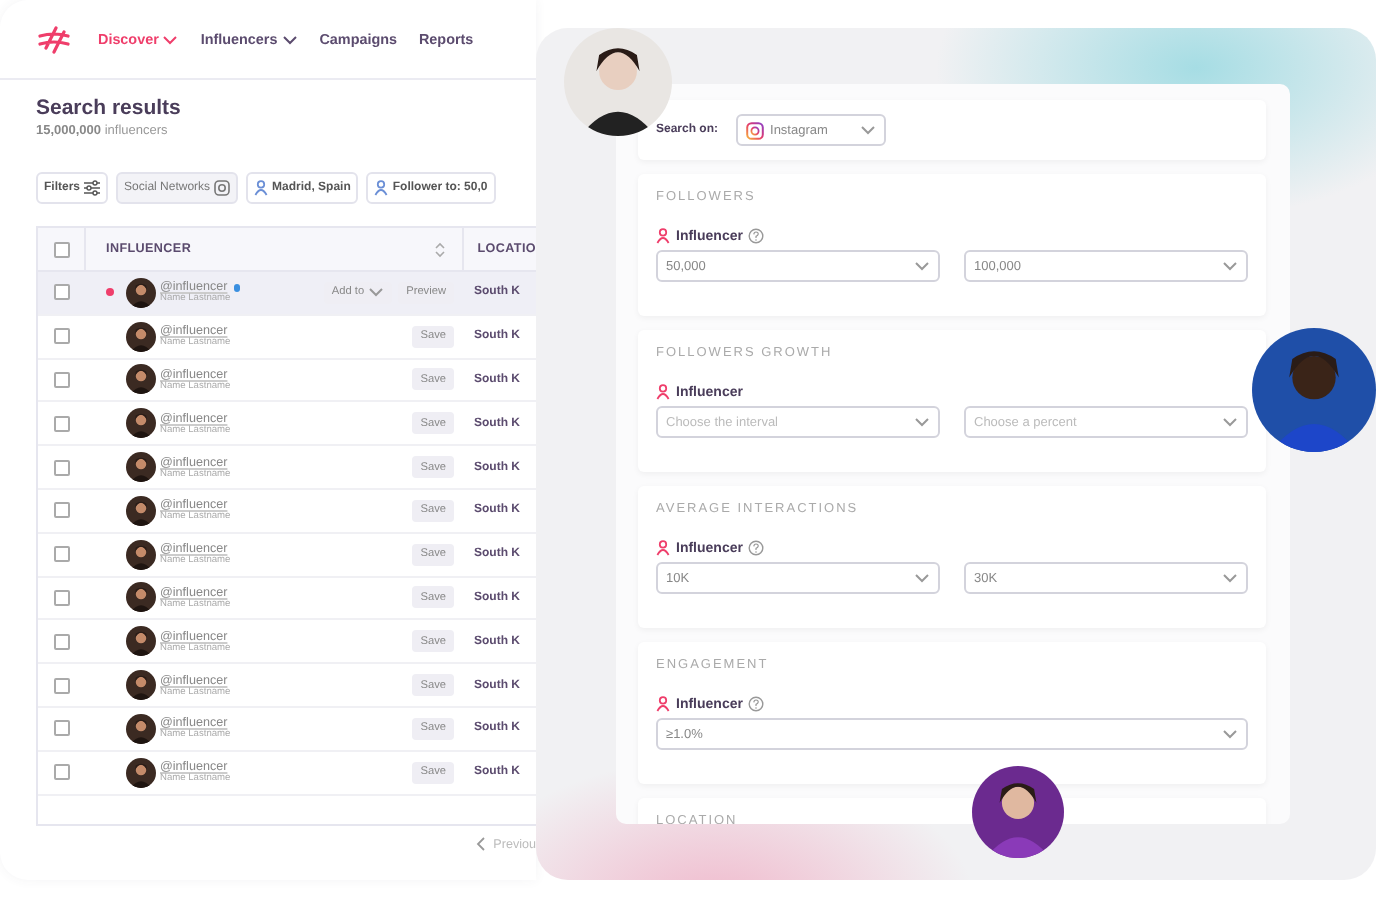 This screenshot has width=1400, height=910. What do you see at coordinates (480, 844) in the screenshot?
I see `chevron-left-icon` at bounding box center [480, 844].